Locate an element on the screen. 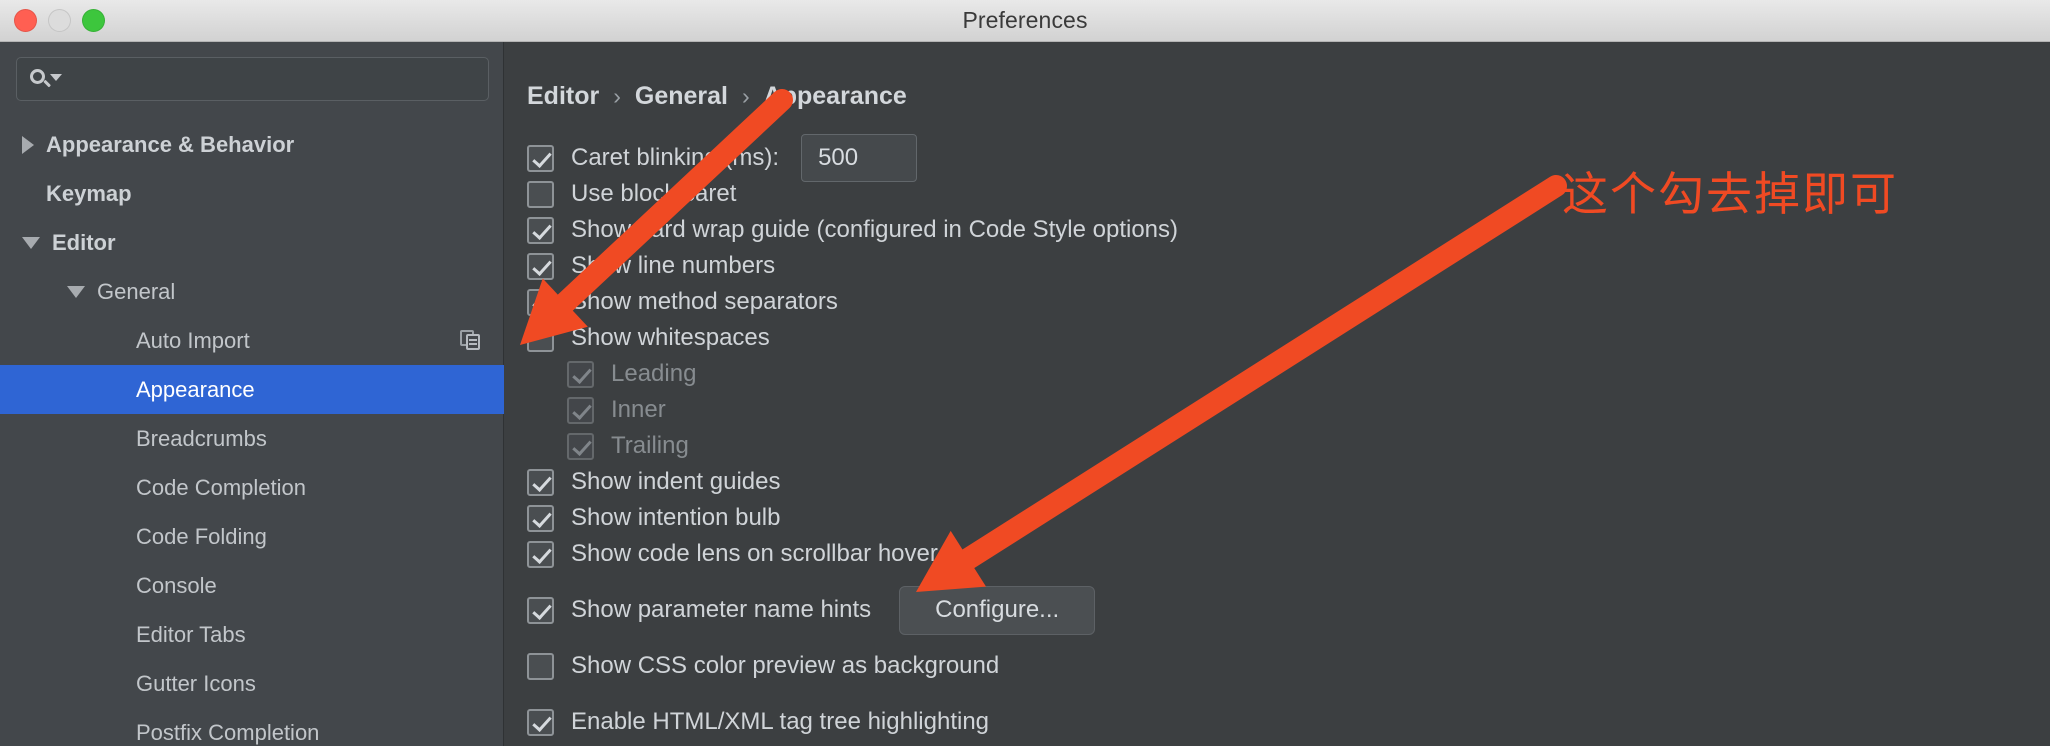 The image size is (2050, 746). sidebar-item-appearance-behavior: Appearance & Behavior is located at coordinates (252, 144).